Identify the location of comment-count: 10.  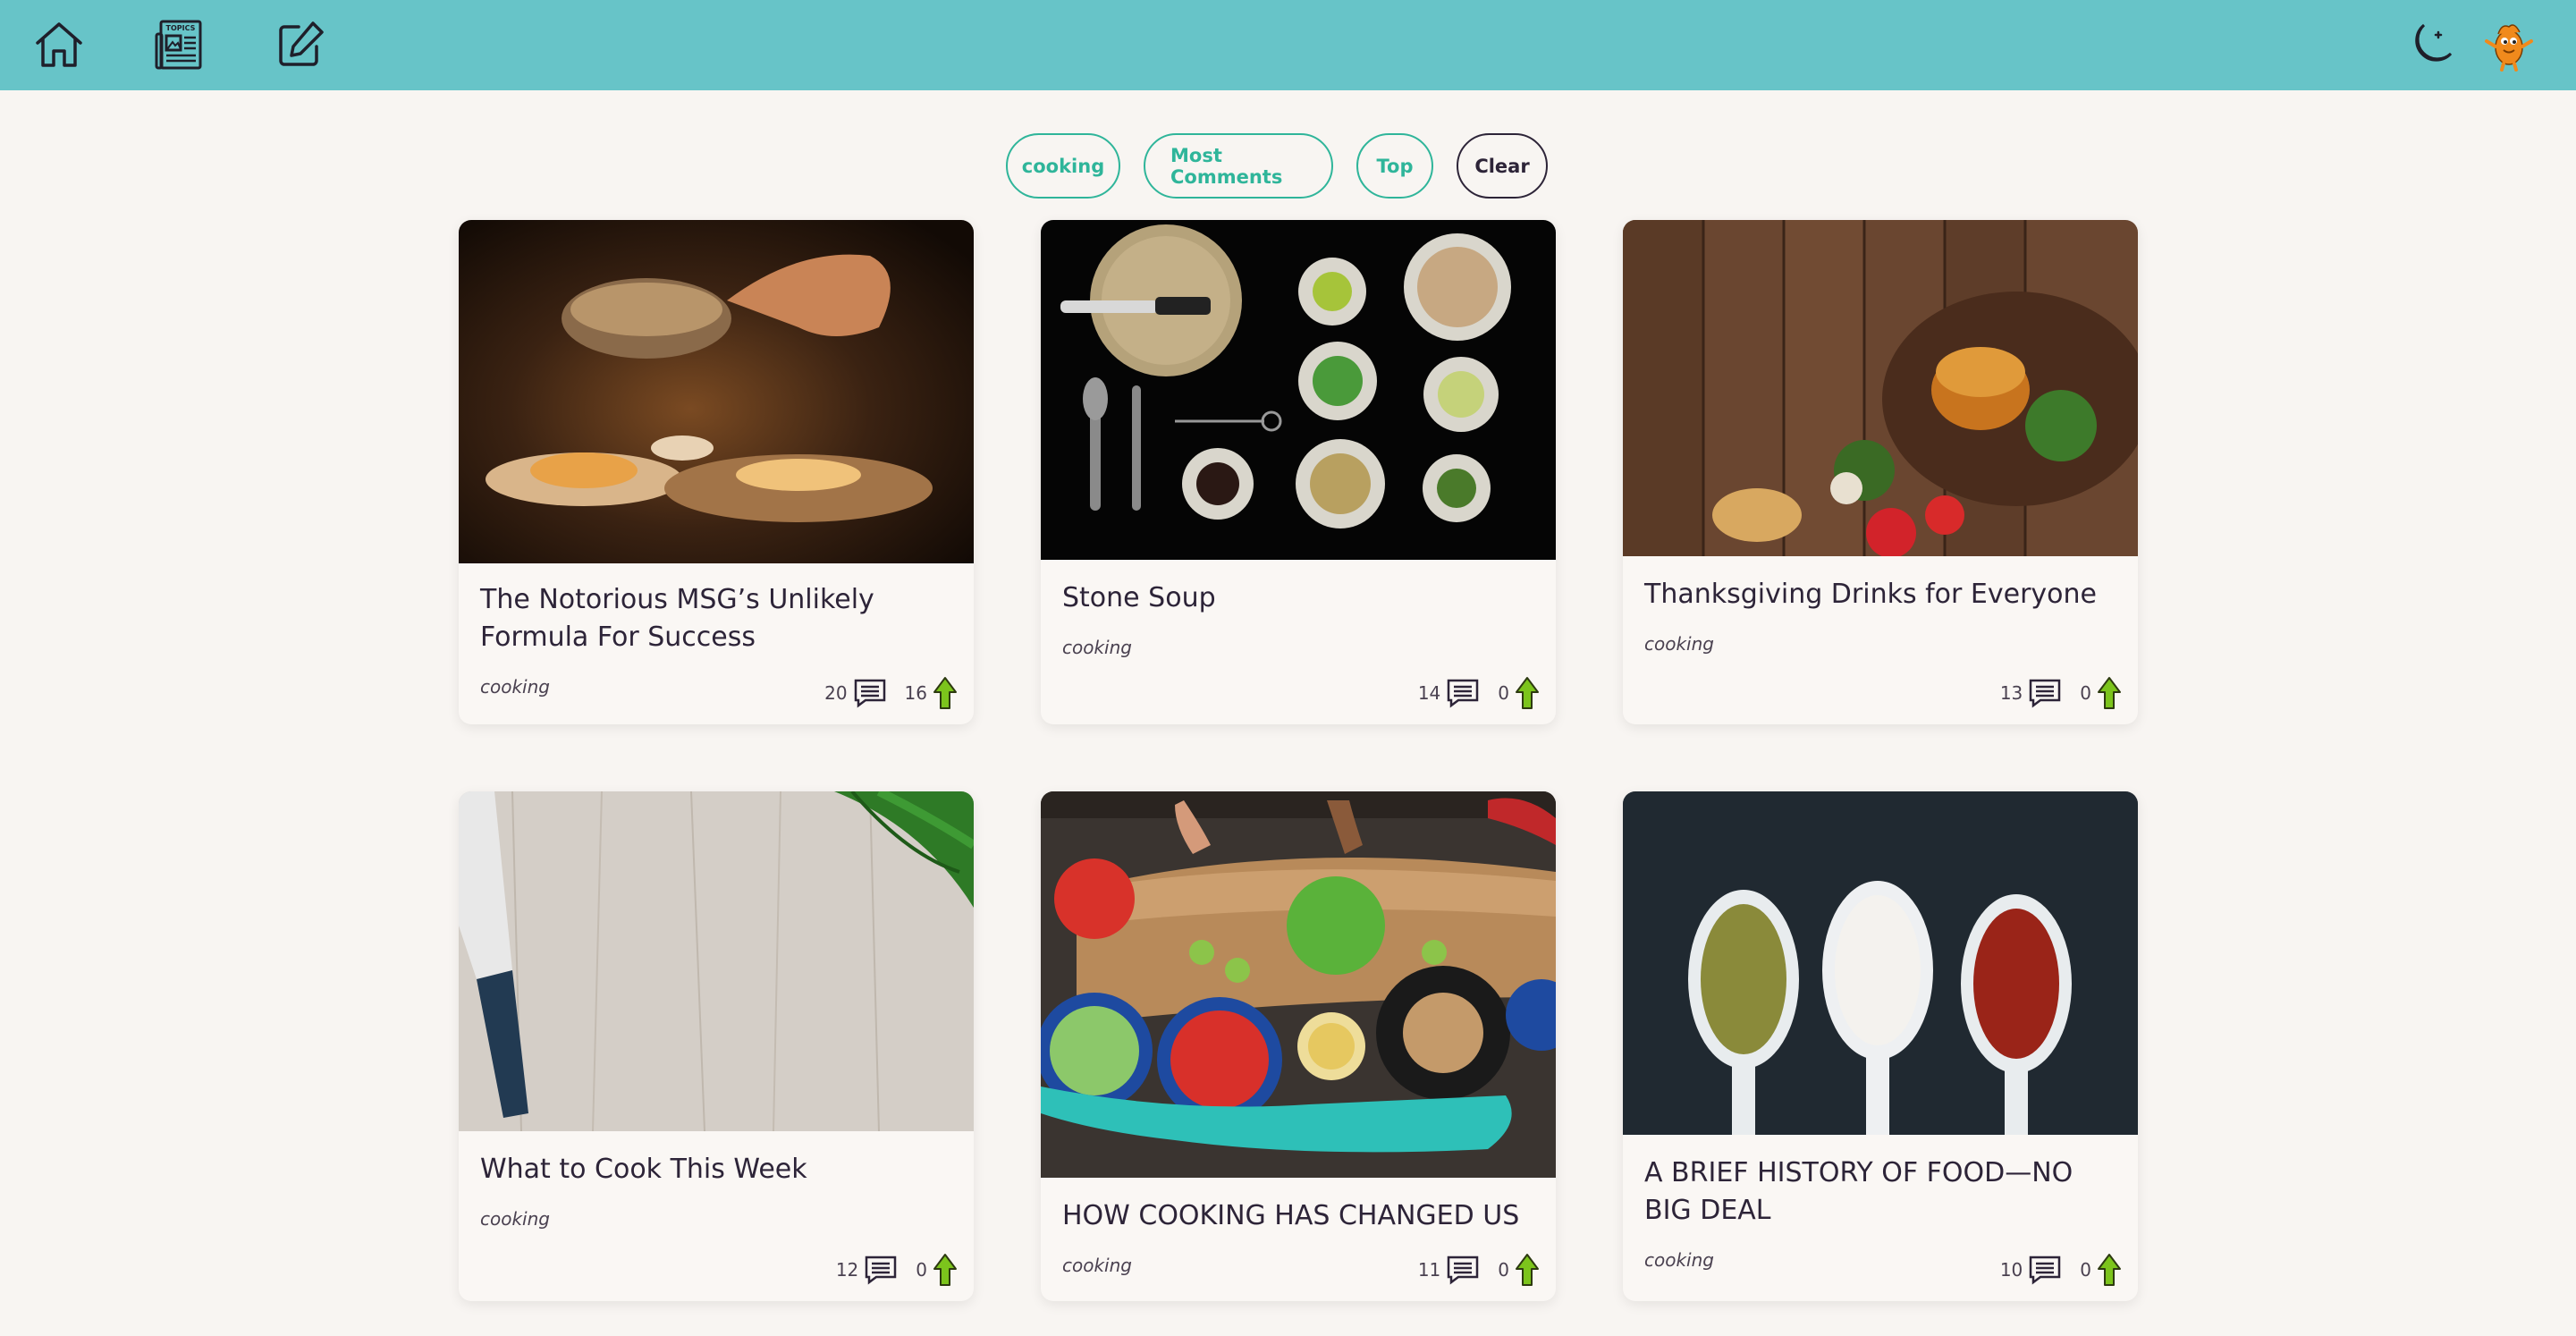
(2011, 1270).